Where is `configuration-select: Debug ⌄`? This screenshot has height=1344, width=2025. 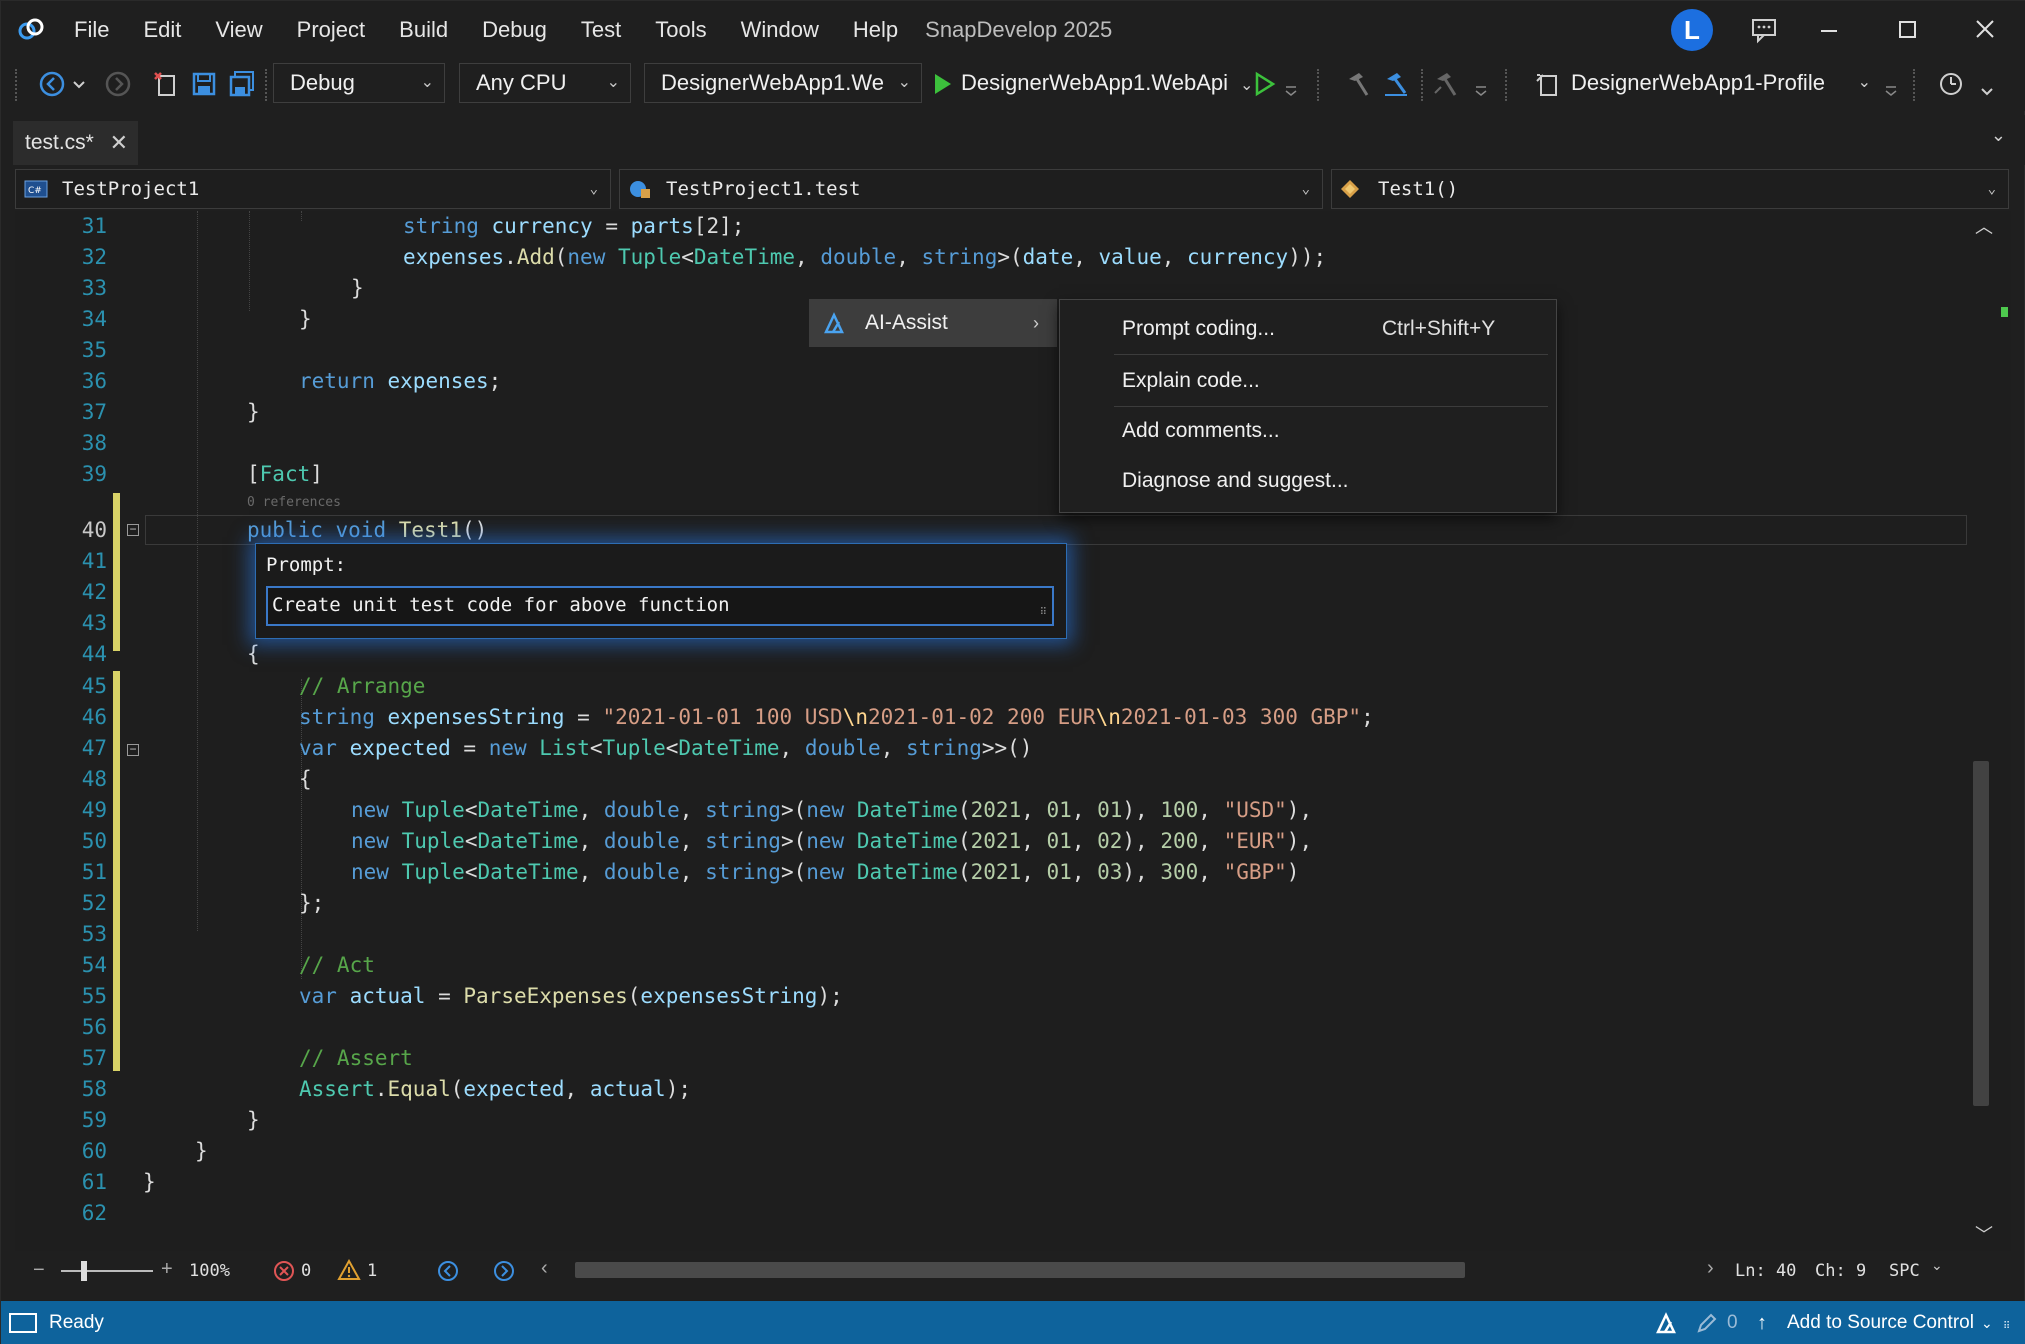
configuration-select: Debug ⌄ is located at coordinates (359, 83).